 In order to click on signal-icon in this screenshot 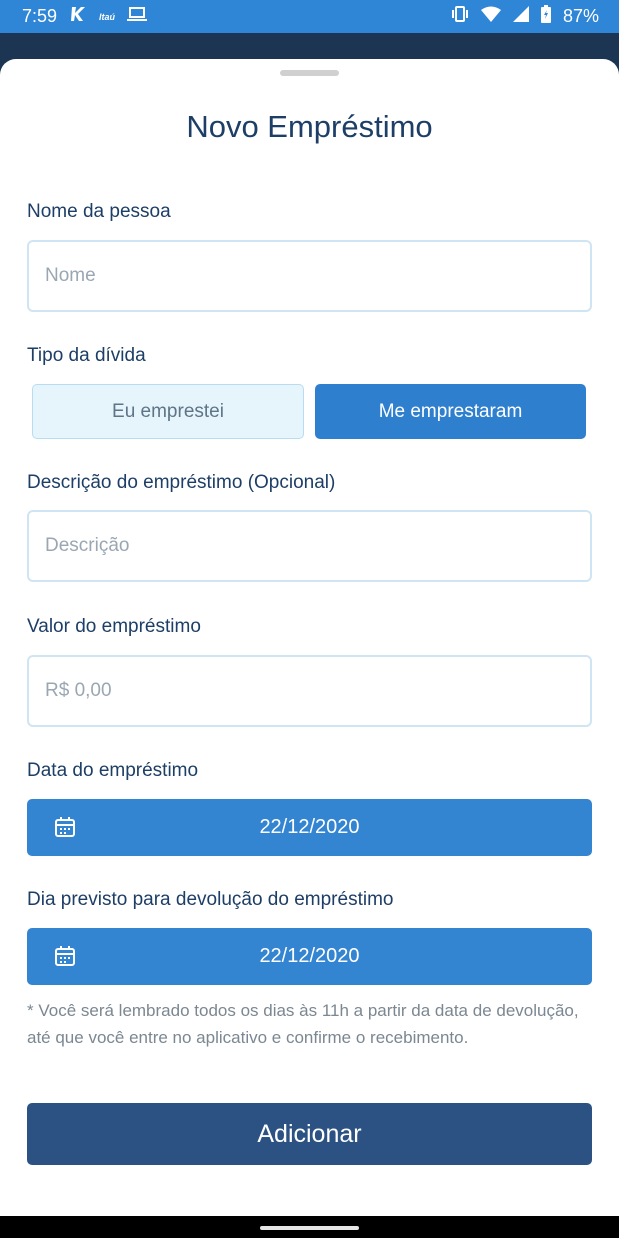, I will do `click(520, 16)`.